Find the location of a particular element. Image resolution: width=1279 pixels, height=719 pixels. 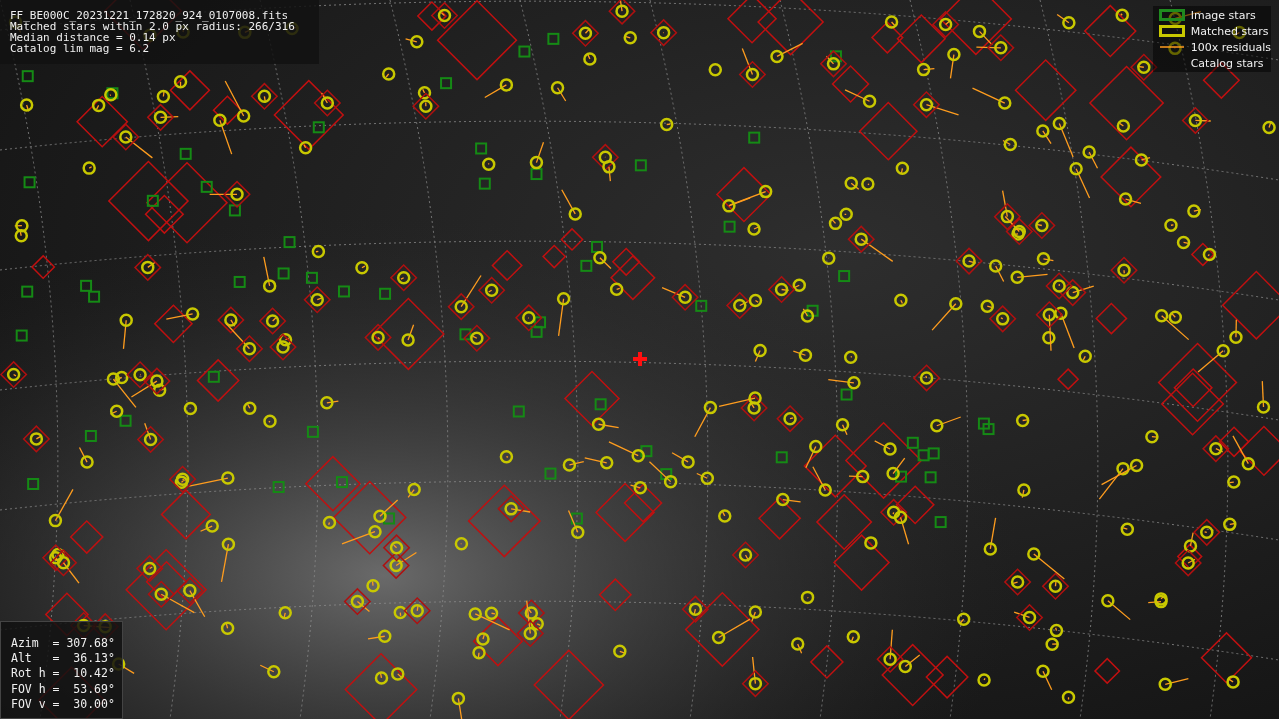

legend-label: 100x residuals is located at coordinates (1230, 47).